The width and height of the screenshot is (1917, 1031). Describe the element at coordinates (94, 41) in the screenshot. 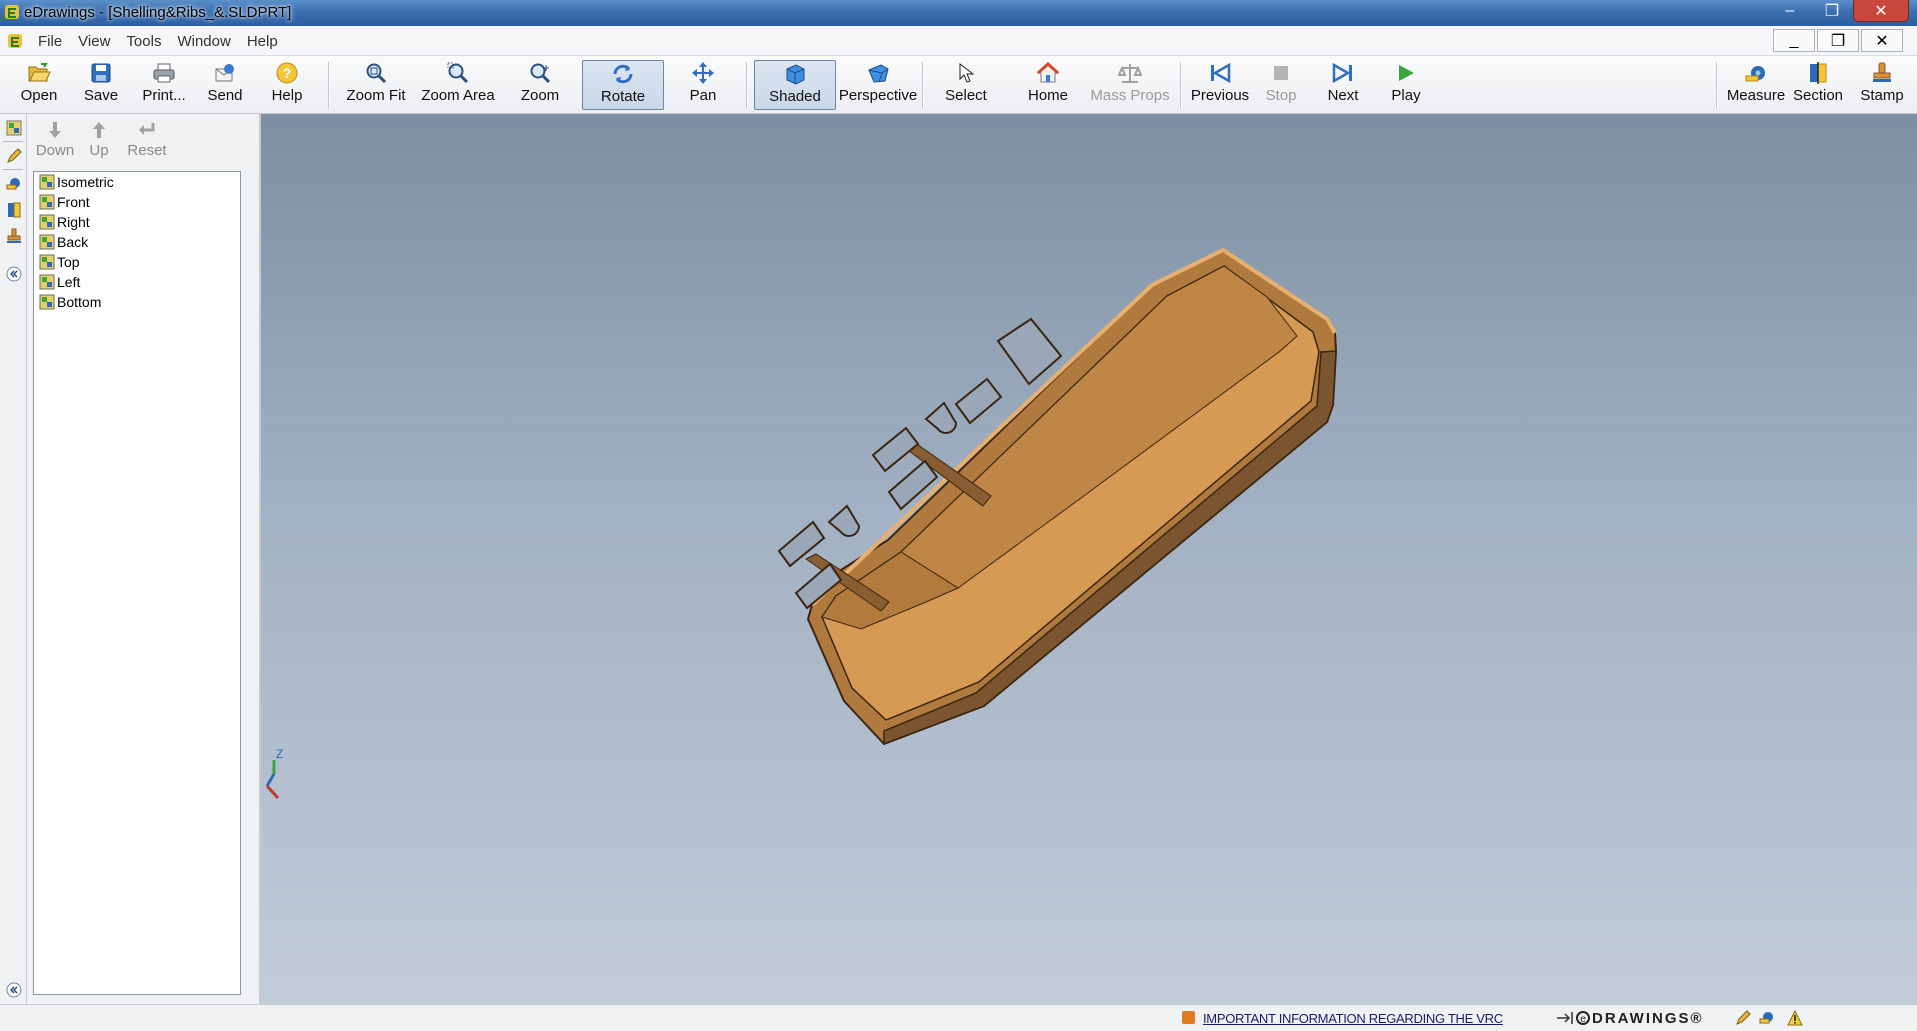

I see `menu-view: View` at that location.